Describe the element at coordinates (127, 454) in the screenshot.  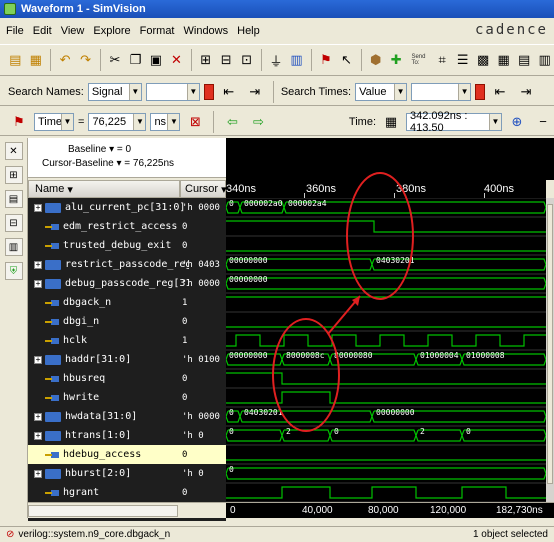
I see `signal-row: hdebug_access 0` at that location.